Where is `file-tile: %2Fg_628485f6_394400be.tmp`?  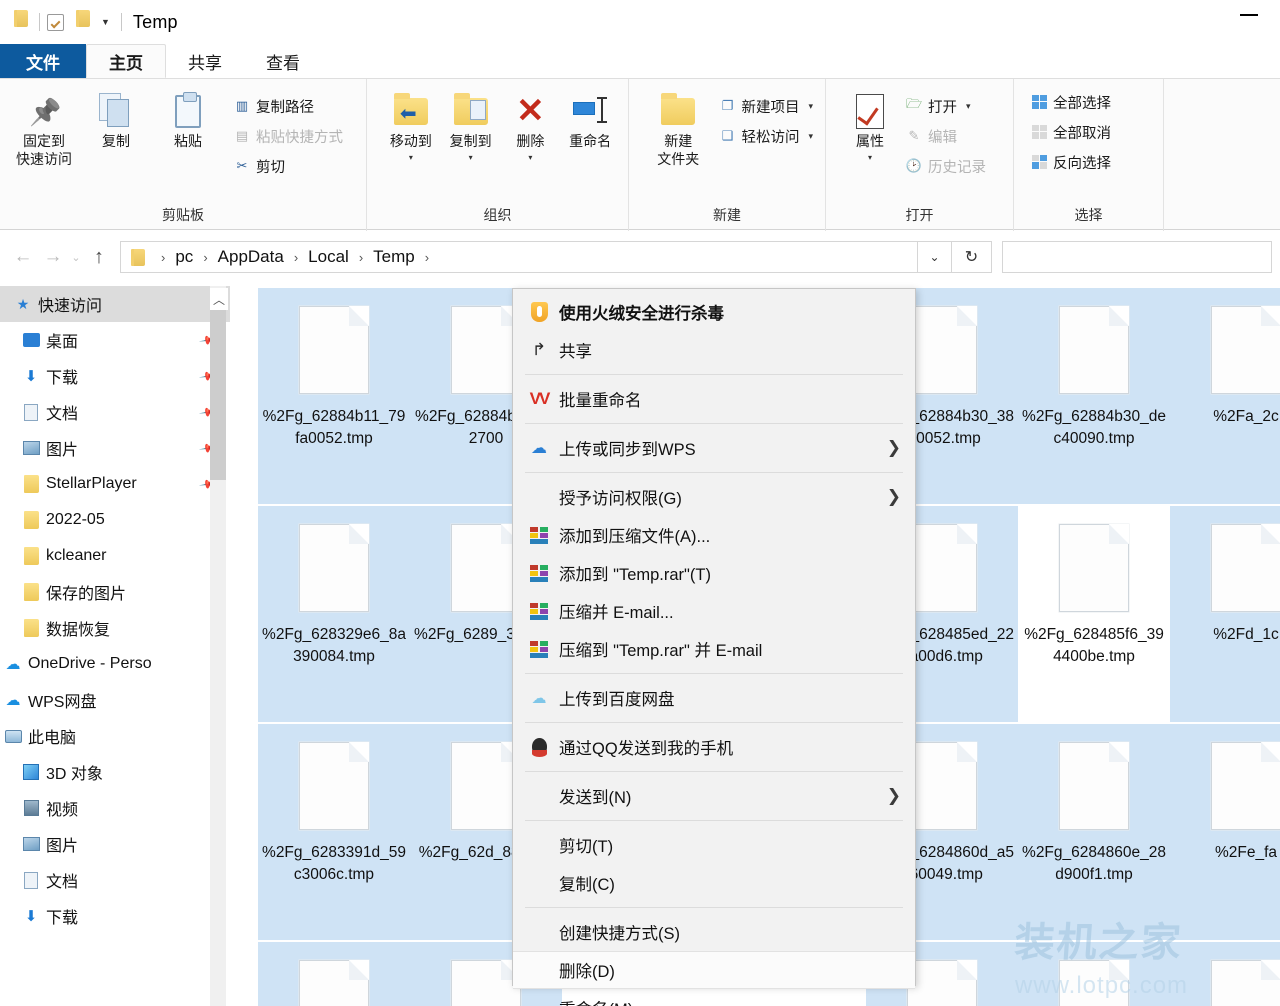
file-tile: %2Fg_628485f6_394400be.tmp is located at coordinates (1094, 614).